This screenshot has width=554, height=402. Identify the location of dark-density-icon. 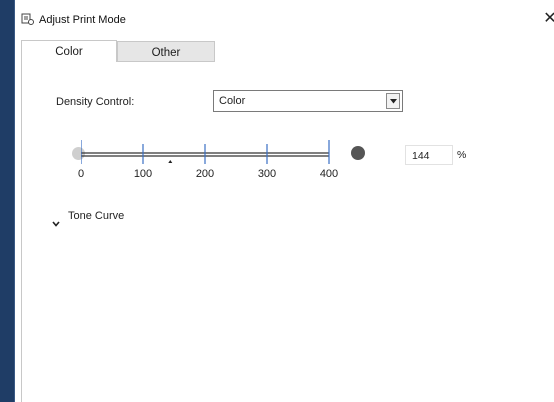
(358, 153).